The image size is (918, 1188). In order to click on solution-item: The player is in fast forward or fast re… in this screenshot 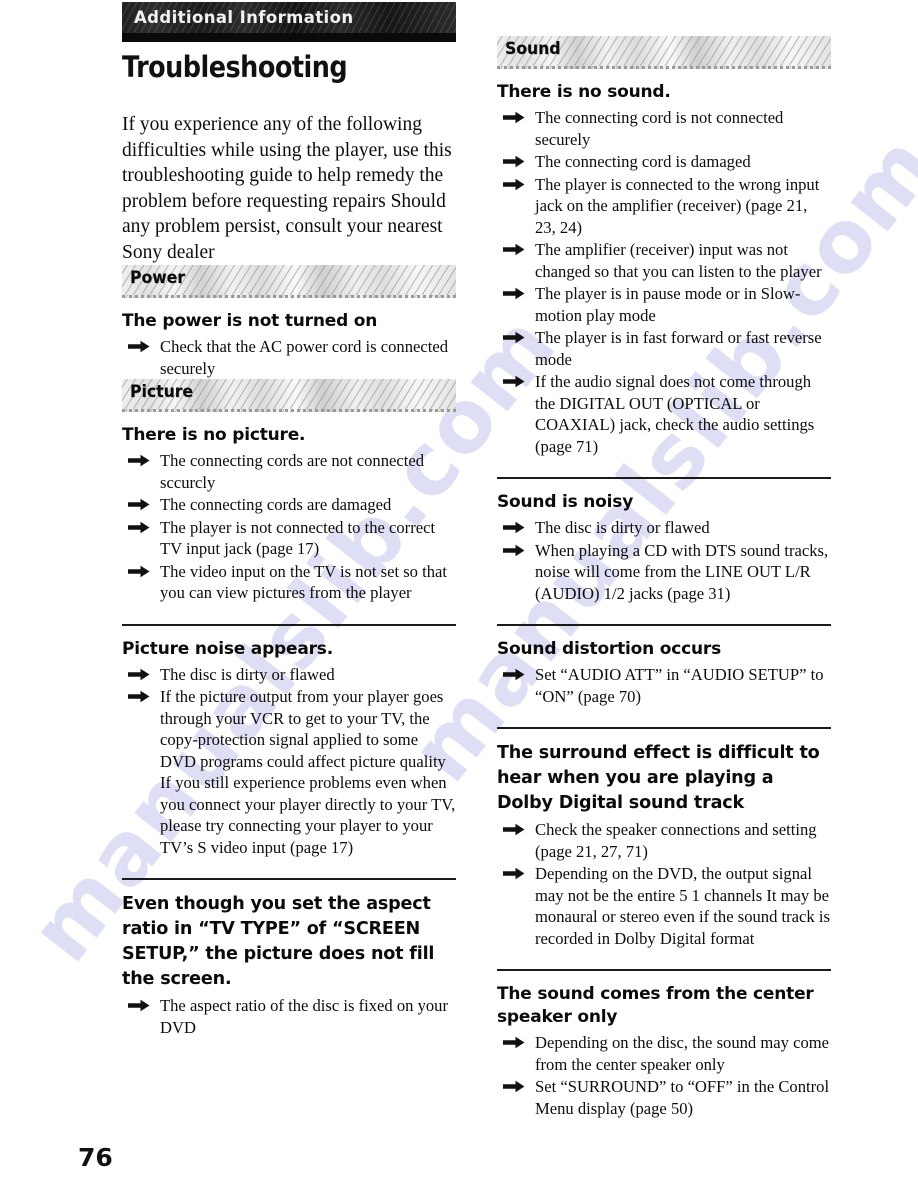, I will do `click(667, 348)`.